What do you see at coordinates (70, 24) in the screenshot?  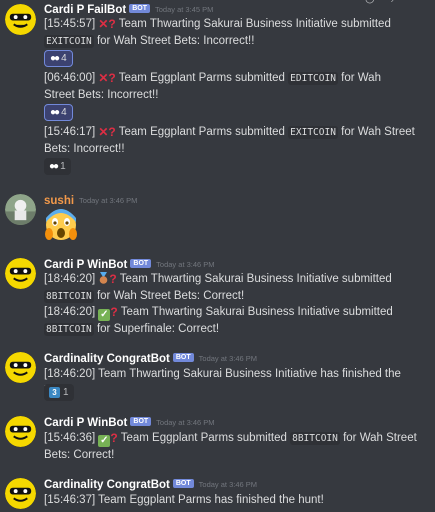 I see `message-time: [15:45:57]` at bounding box center [70, 24].